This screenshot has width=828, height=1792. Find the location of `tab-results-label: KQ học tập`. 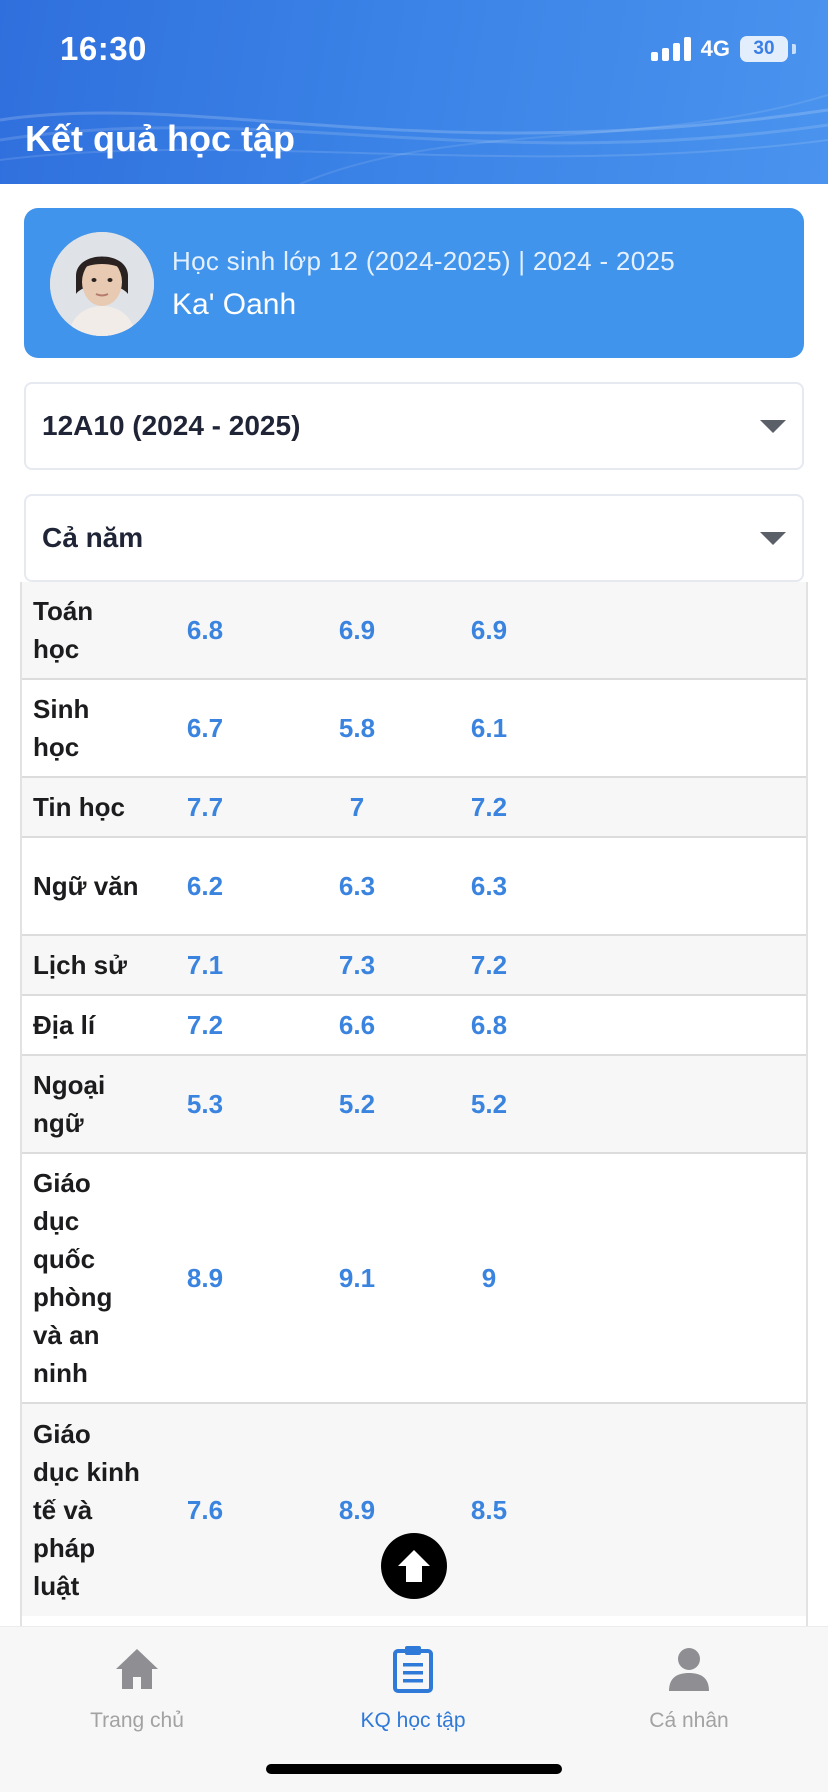

tab-results-label: KQ học tập is located at coordinates (413, 1720).